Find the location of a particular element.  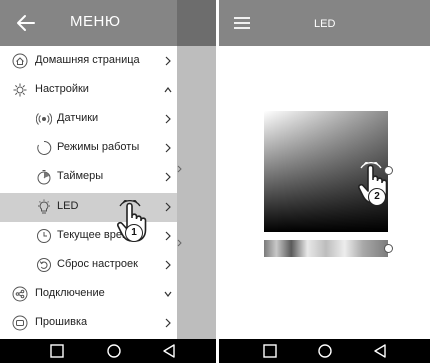

bulb-icon is located at coordinates (44, 206).